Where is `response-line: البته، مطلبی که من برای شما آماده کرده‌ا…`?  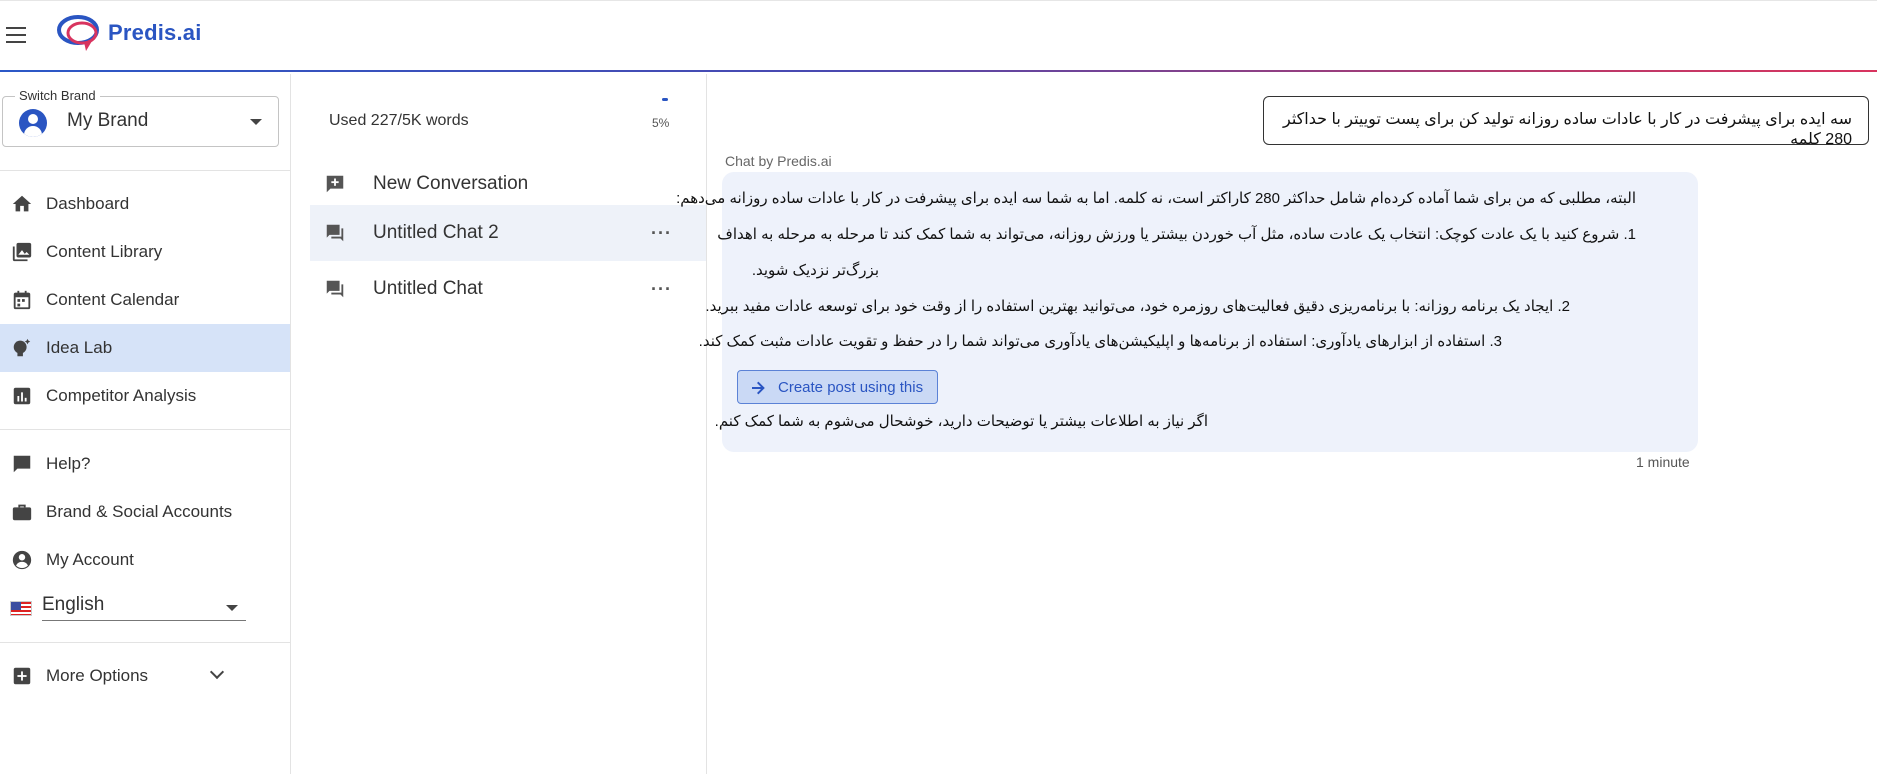 response-line: البته، مطلبی که من برای شما آماده کرده‌ا… is located at coordinates (1156, 198).